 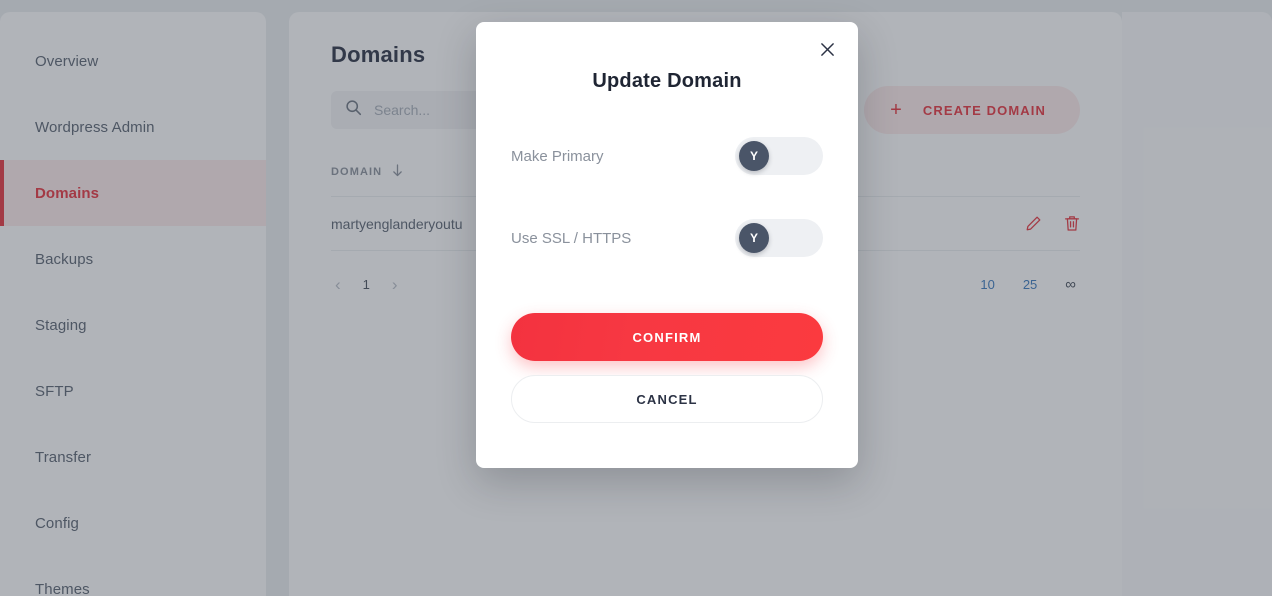 I want to click on field-make-primary: Make Primary Y, so click(x=667, y=156).